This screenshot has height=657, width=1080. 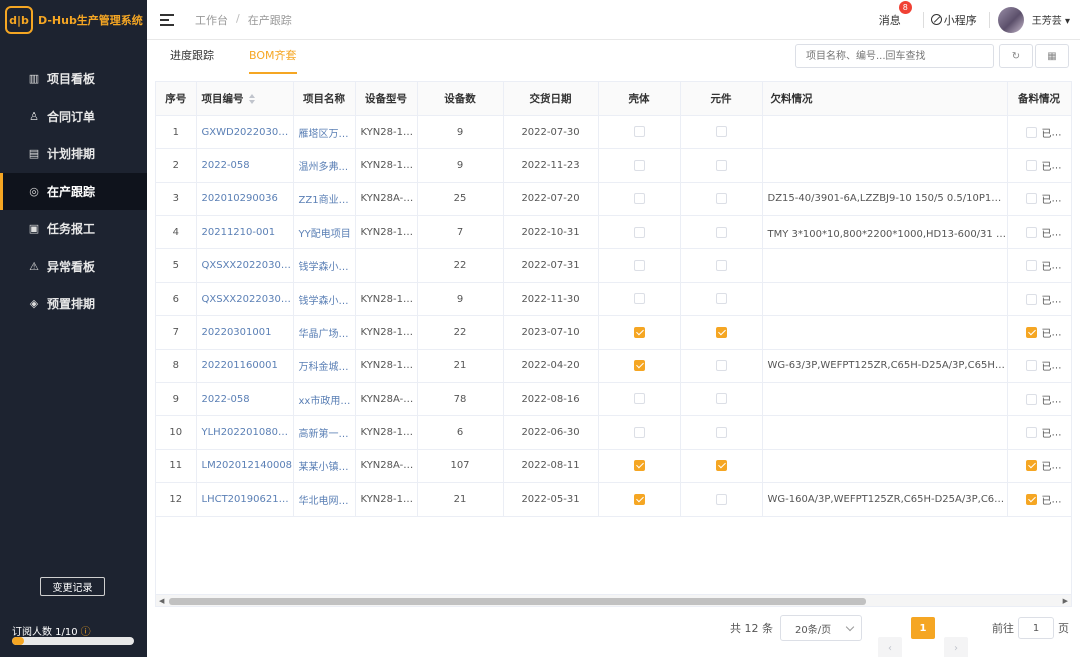 I want to click on sidebar-item-0: ▥ 项目看板, so click(x=73, y=79).